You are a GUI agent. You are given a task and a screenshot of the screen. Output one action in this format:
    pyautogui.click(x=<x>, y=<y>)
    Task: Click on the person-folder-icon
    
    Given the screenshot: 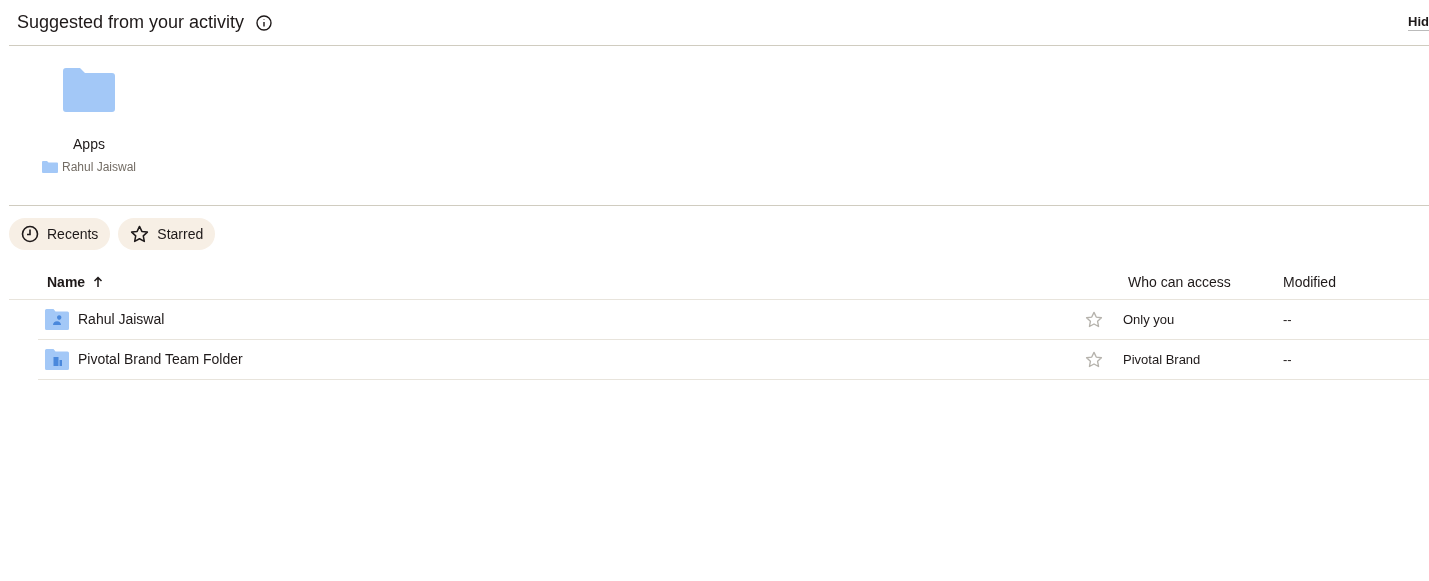 What is the action you would take?
    pyautogui.click(x=57, y=319)
    